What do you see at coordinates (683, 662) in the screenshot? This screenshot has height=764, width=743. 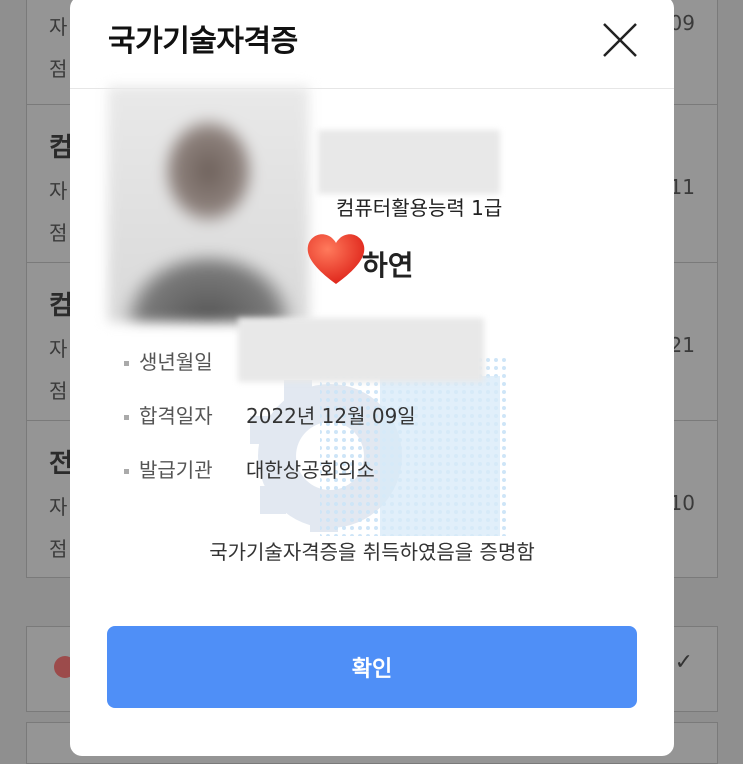 I see `background-check-icon: ✓` at bounding box center [683, 662].